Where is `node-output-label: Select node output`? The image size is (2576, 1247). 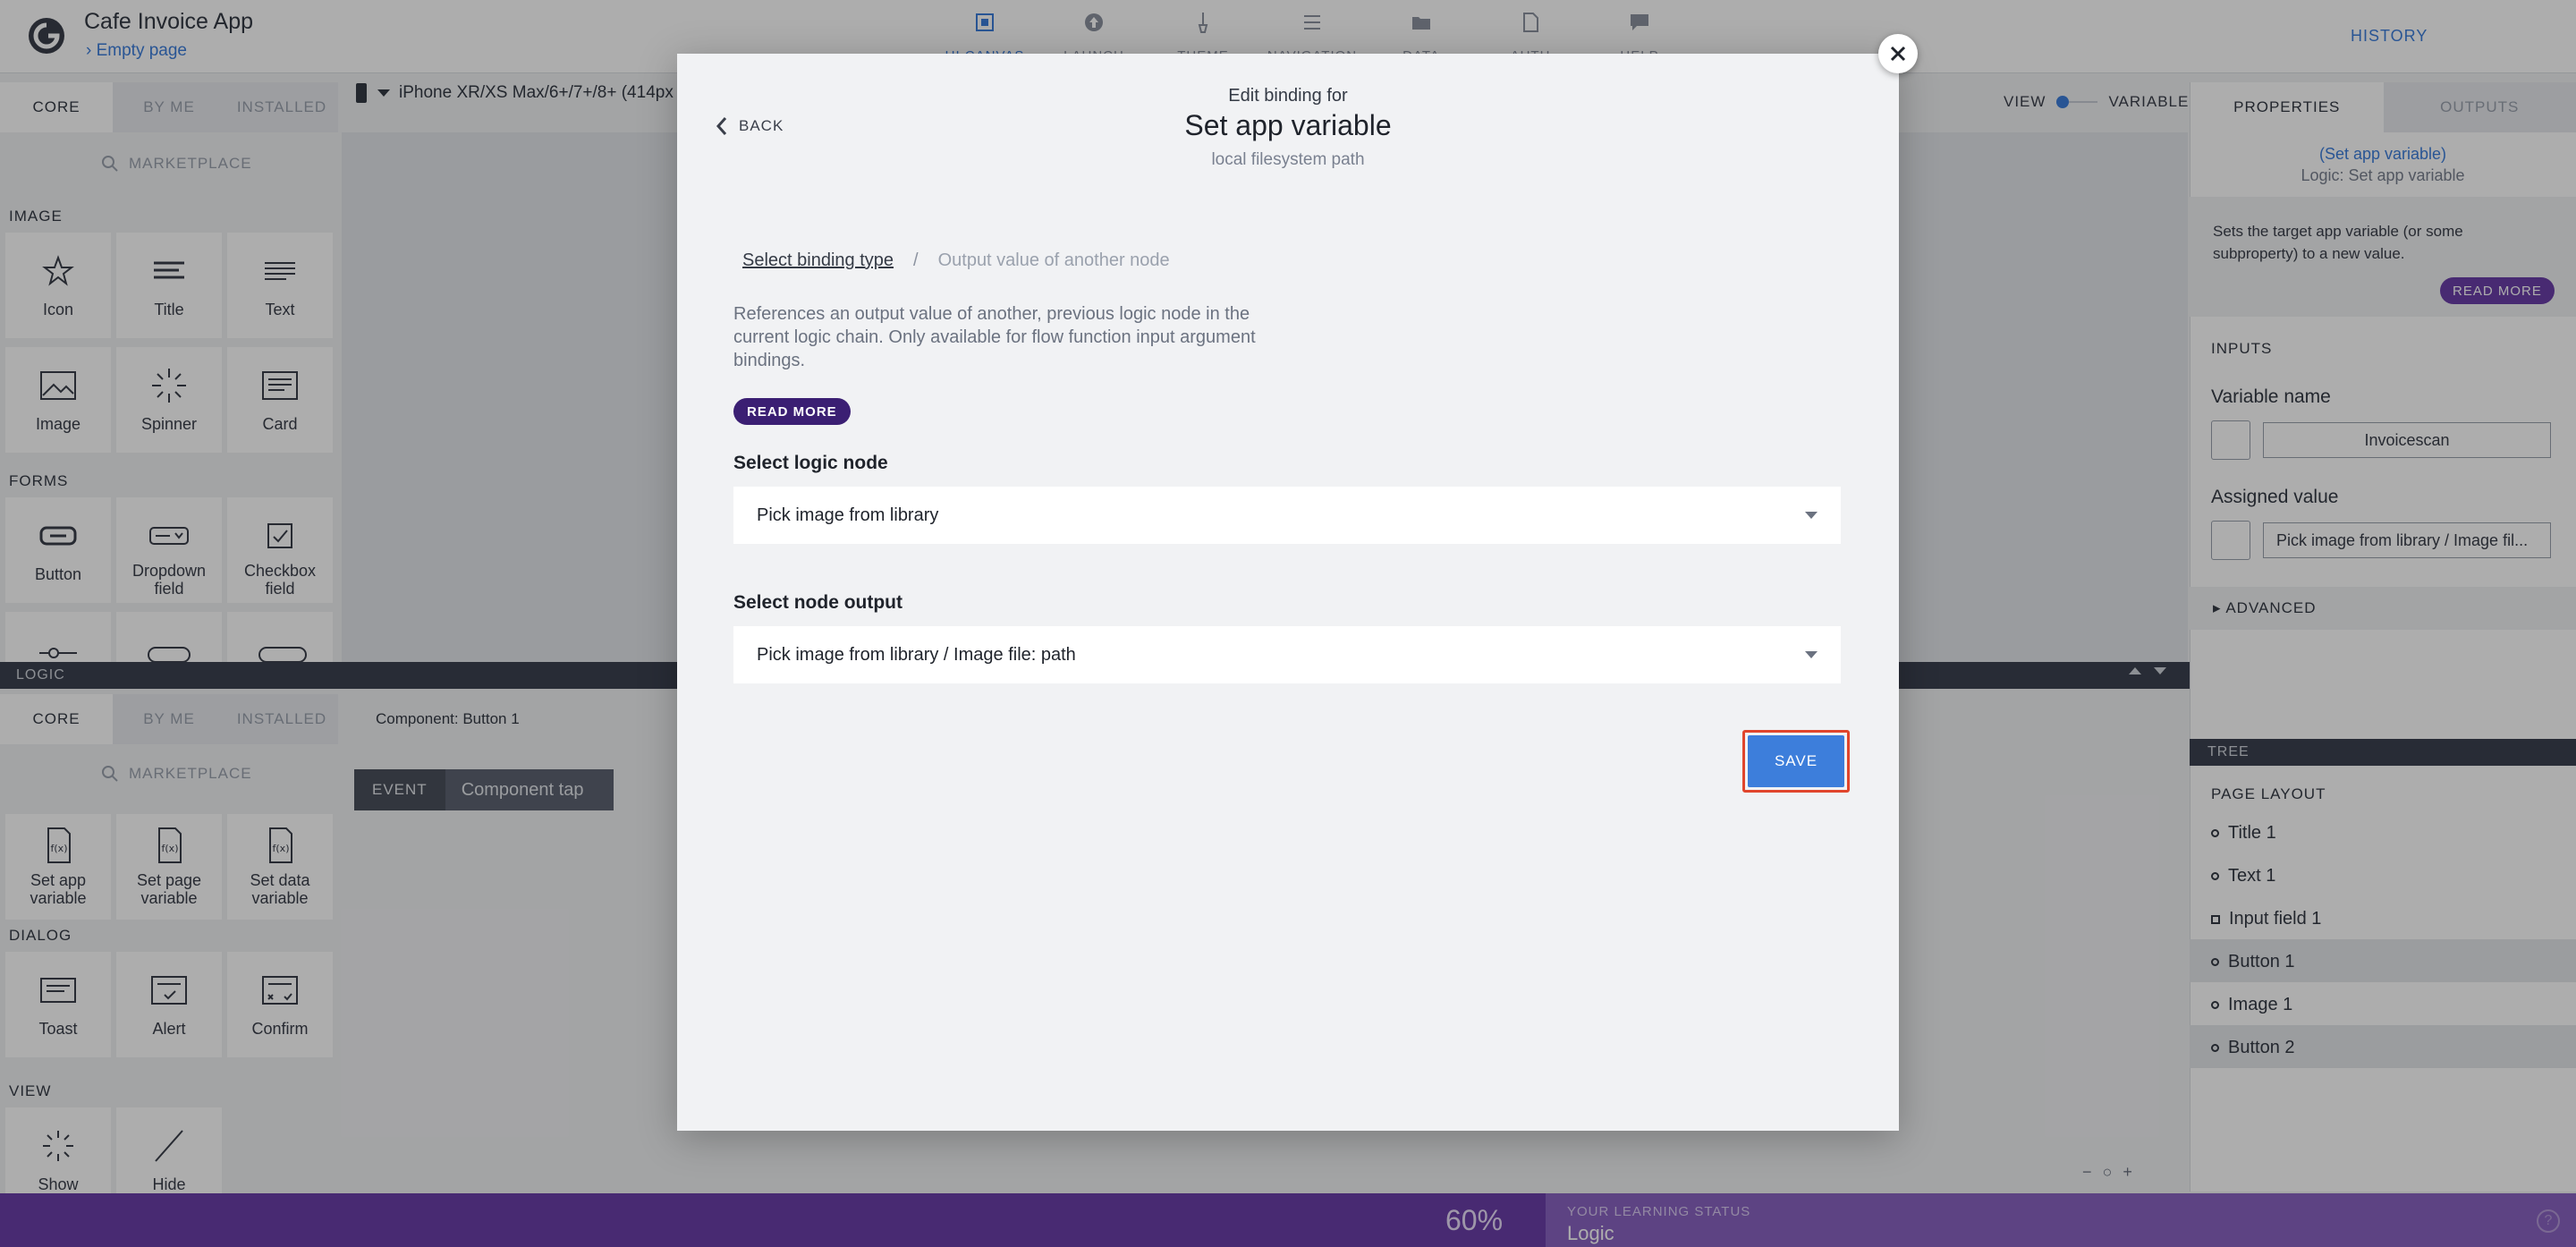
node-output-label: Select node output is located at coordinates (817, 602).